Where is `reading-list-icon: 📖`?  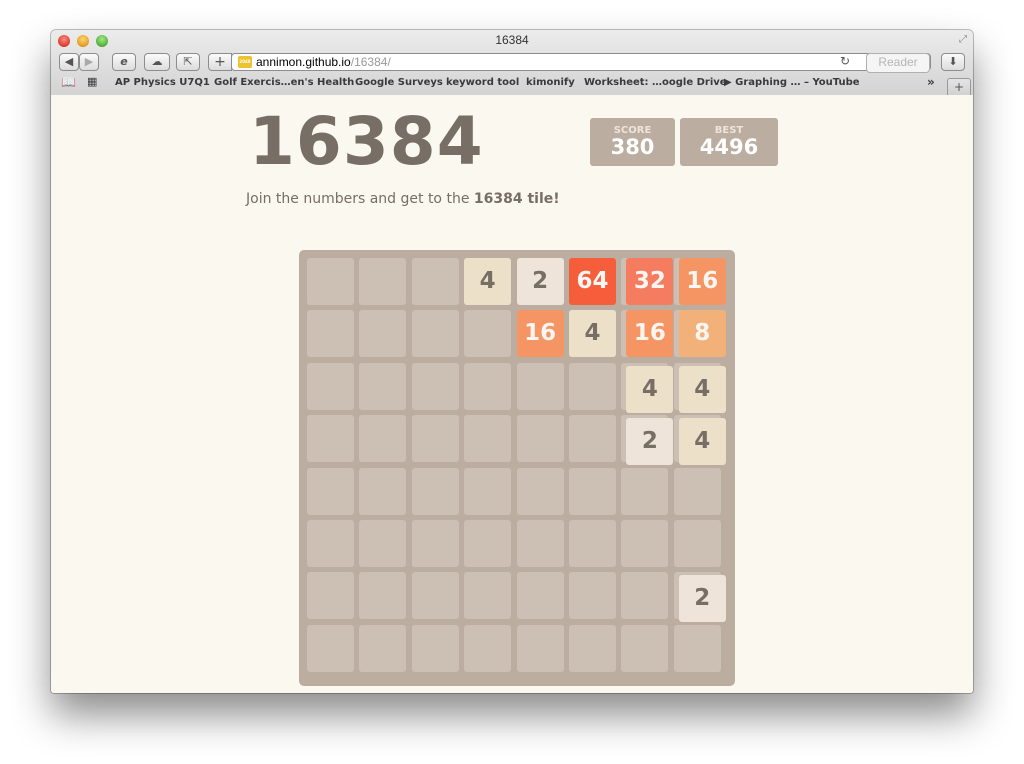
reading-list-icon: 📖 is located at coordinates (68, 82).